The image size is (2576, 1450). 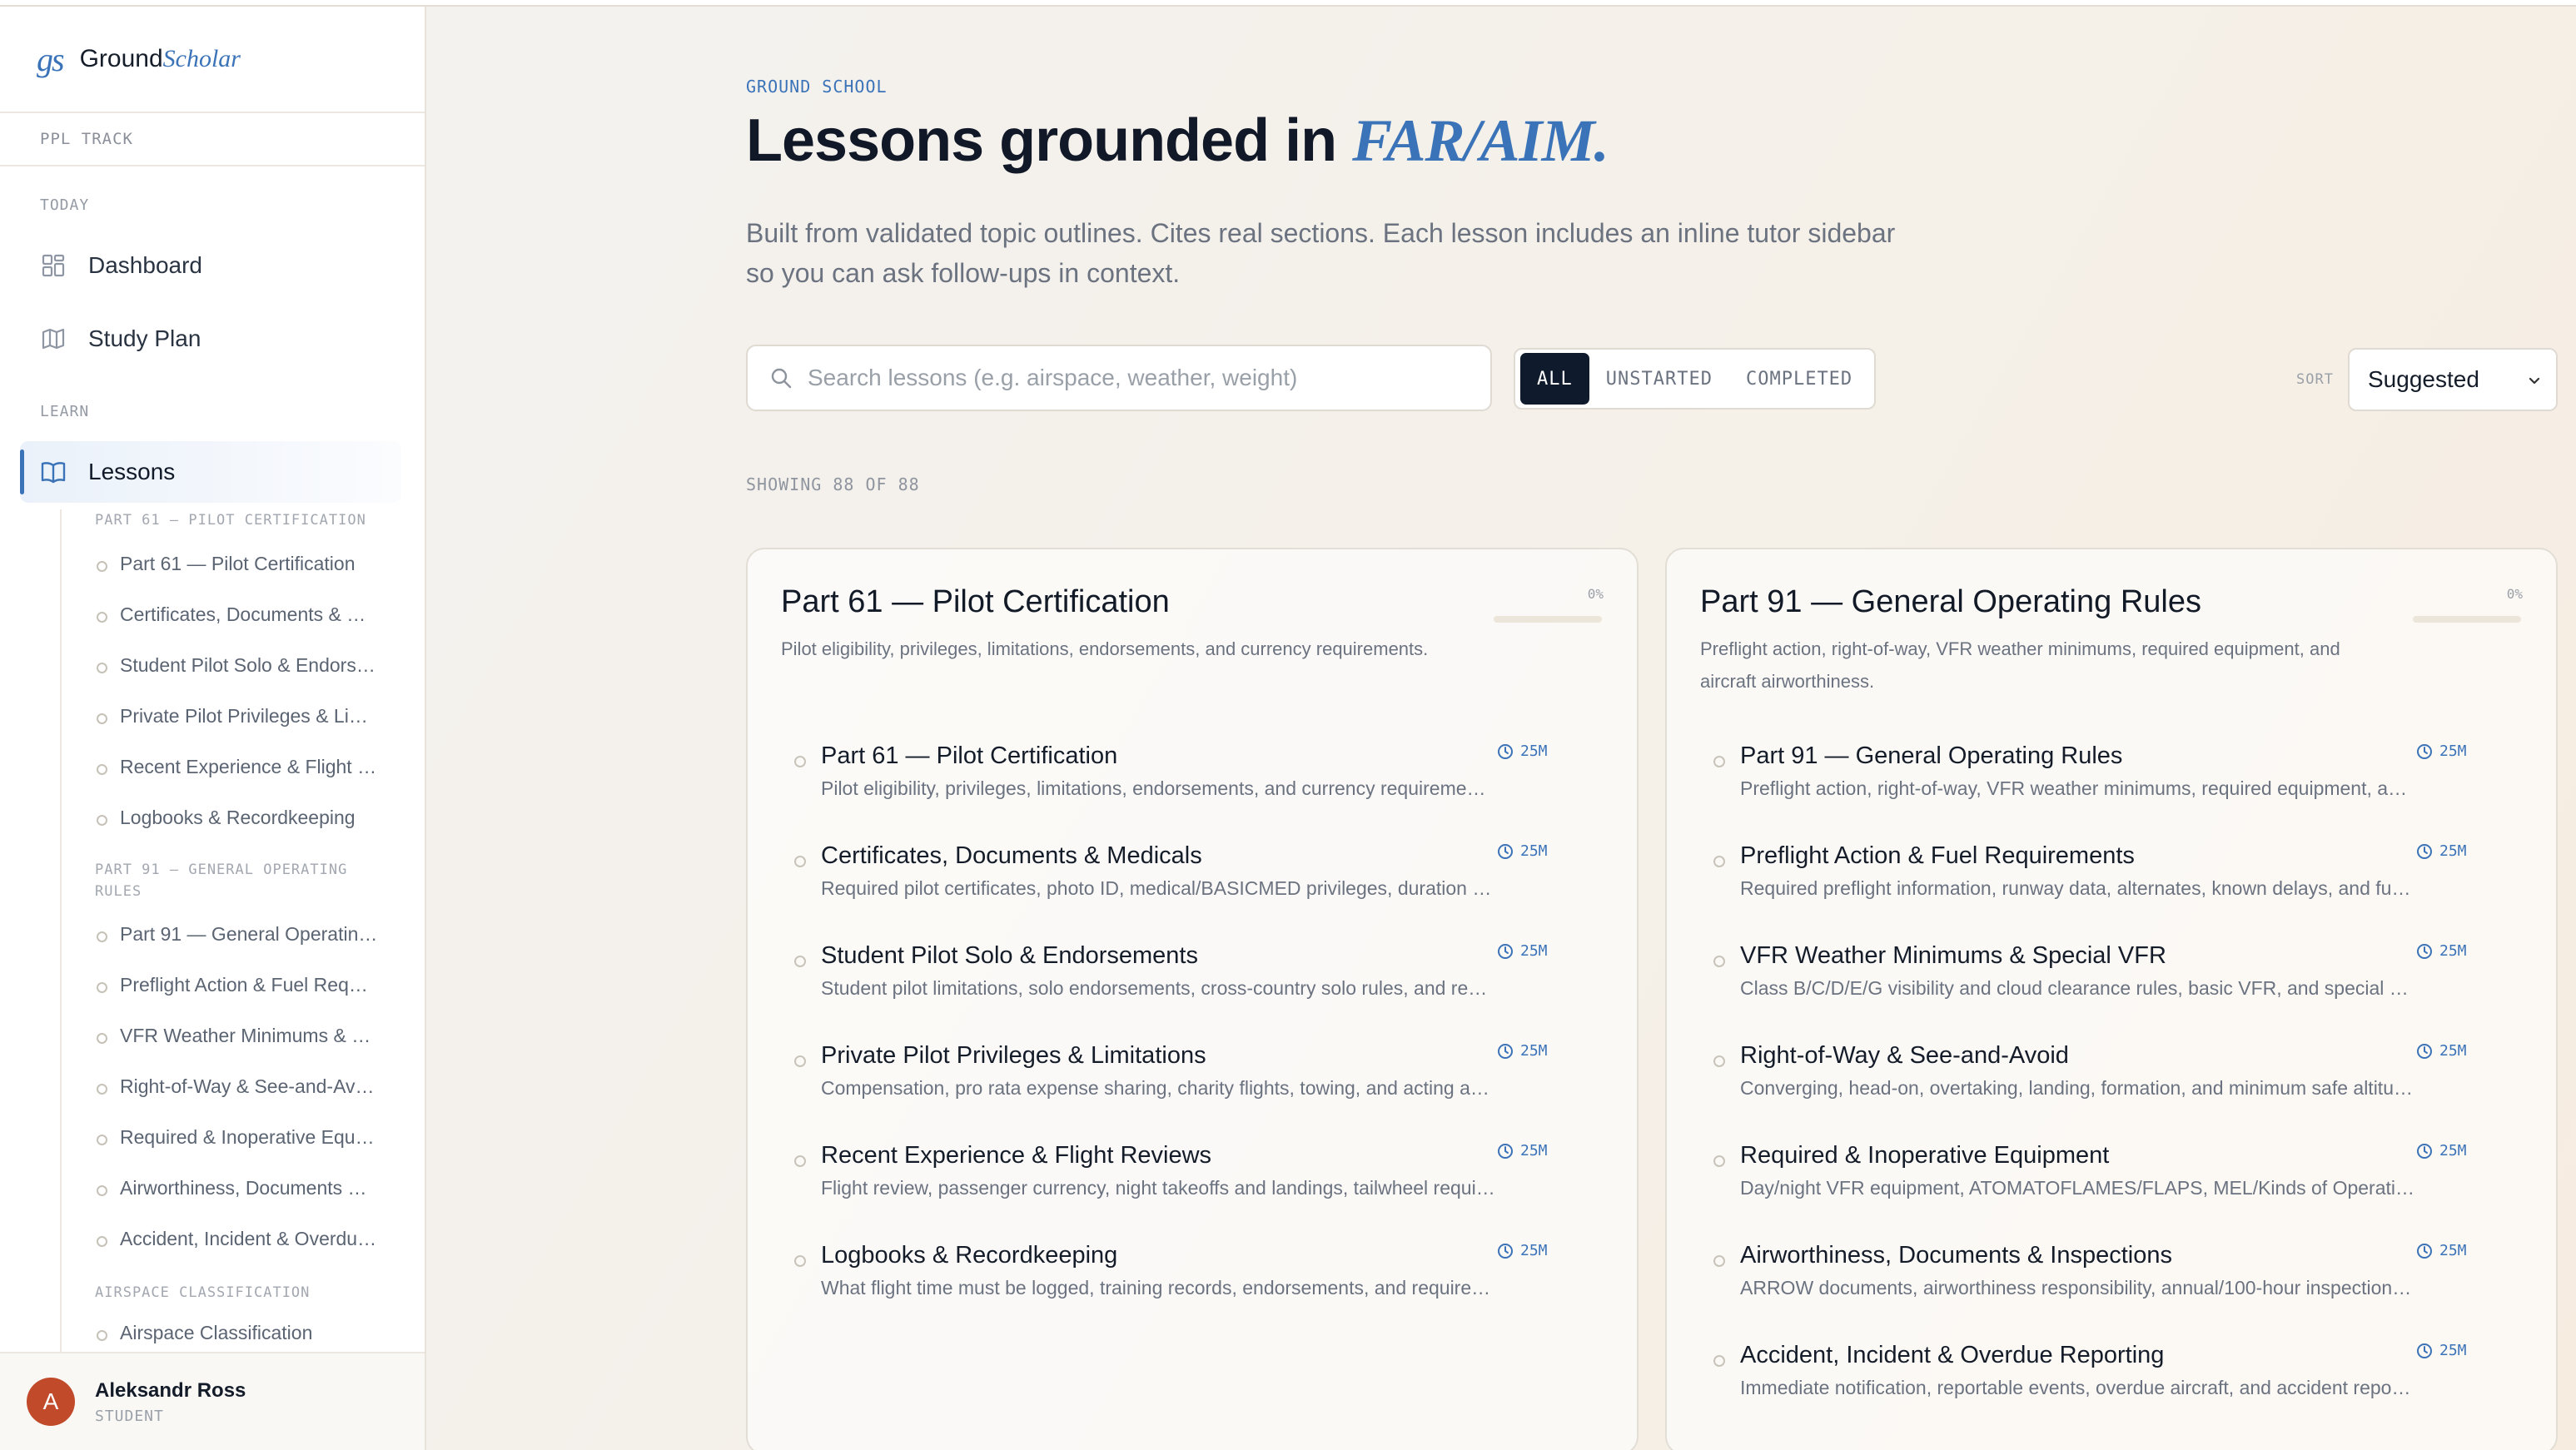 I want to click on brand-name-ground: Ground, so click(x=121, y=58).